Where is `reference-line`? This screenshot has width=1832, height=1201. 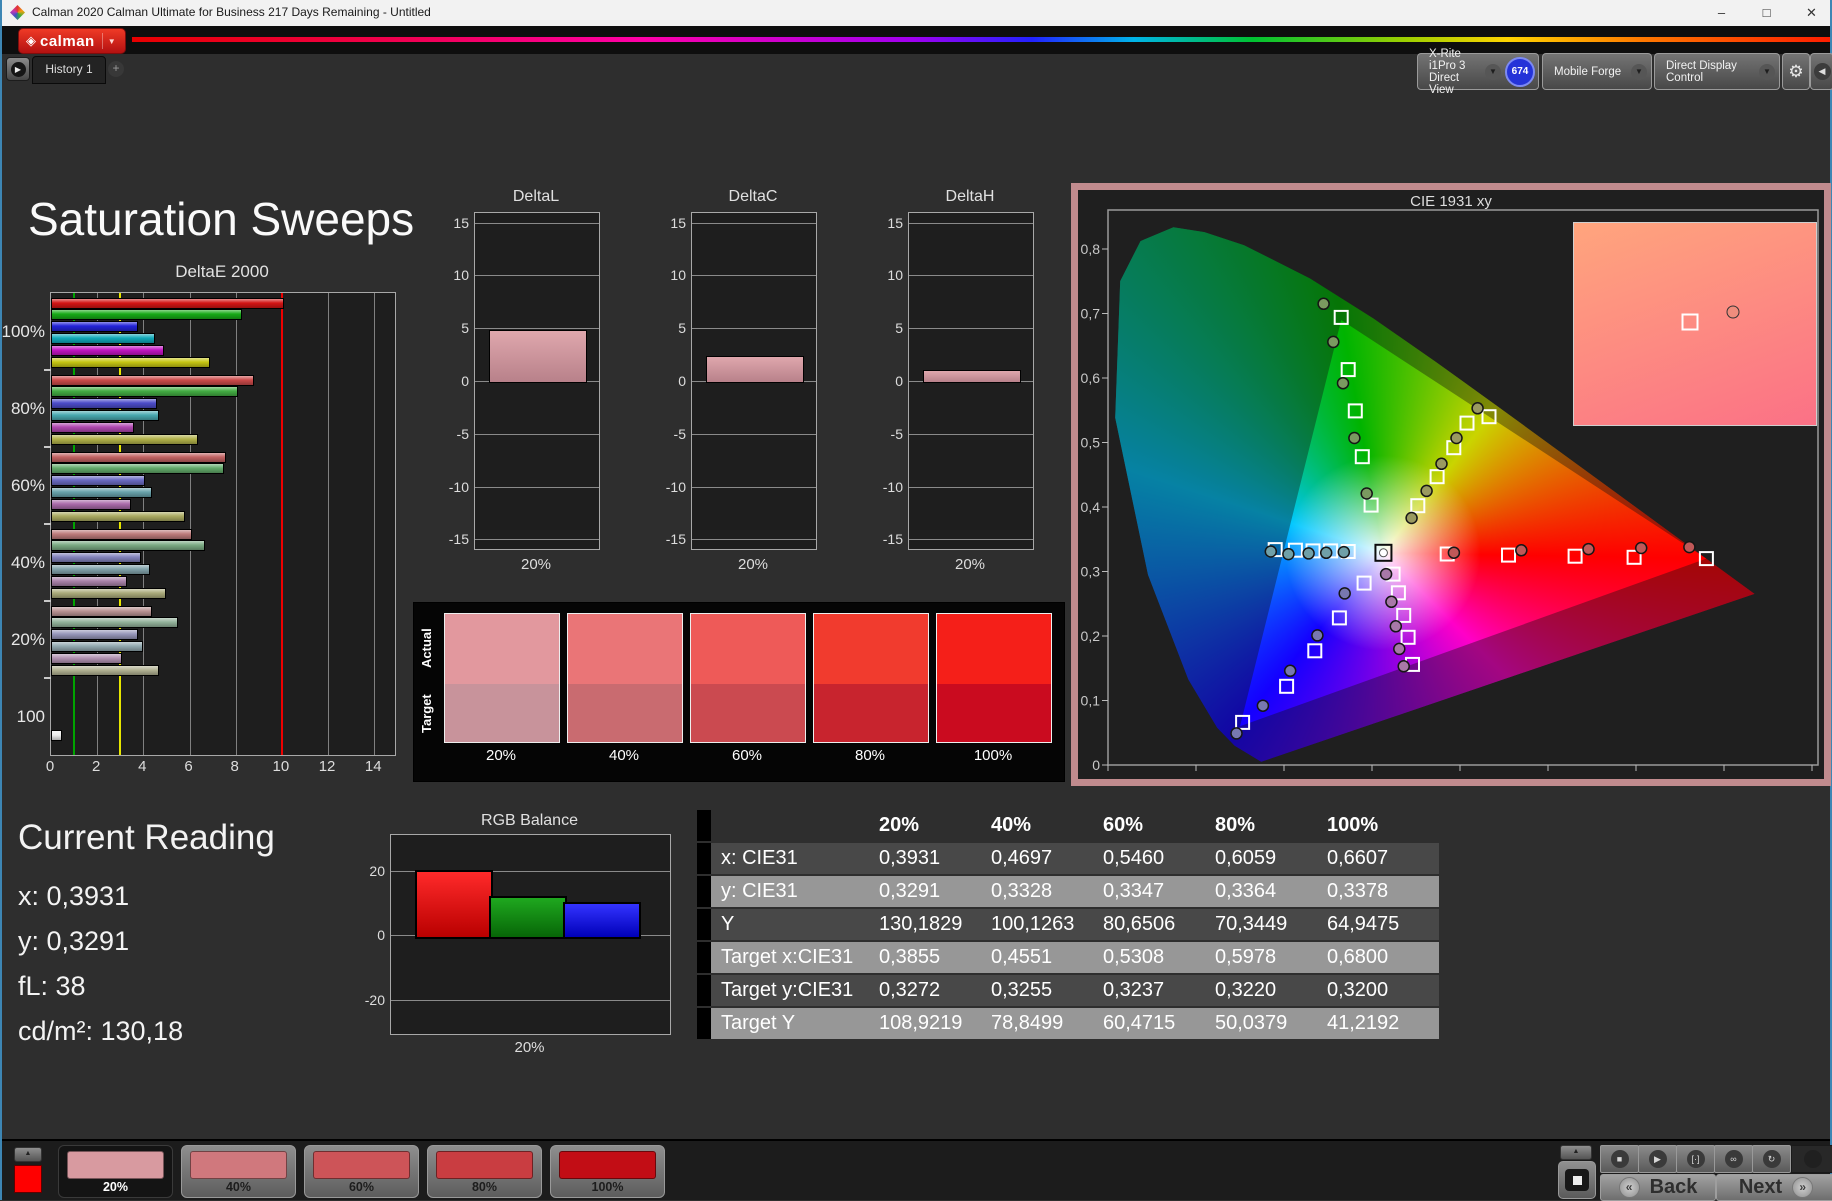 reference-line is located at coordinates (281, 524).